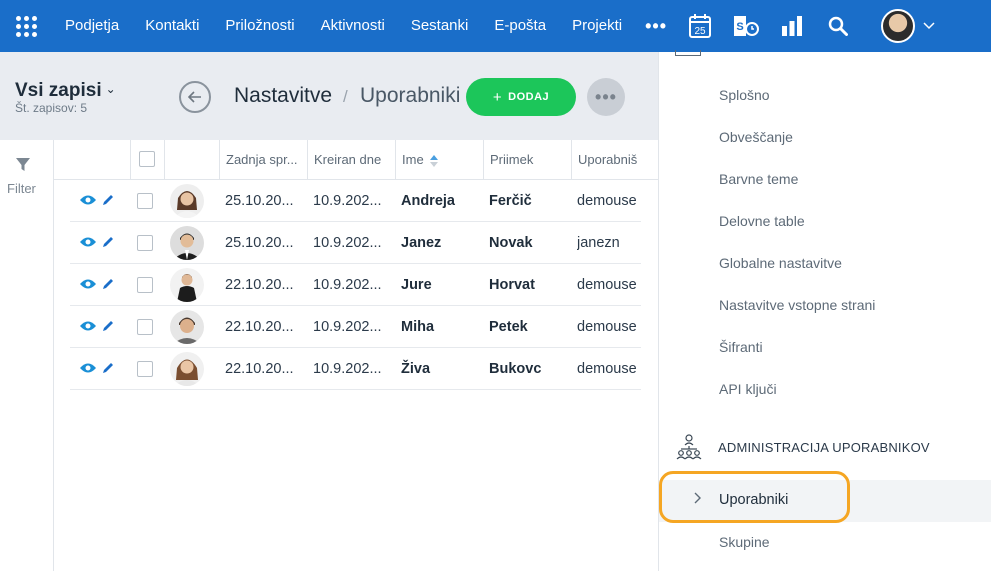 The width and height of the screenshot is (991, 571). Describe the element at coordinates (898, 26) in the screenshot. I see `user-avatar` at that location.